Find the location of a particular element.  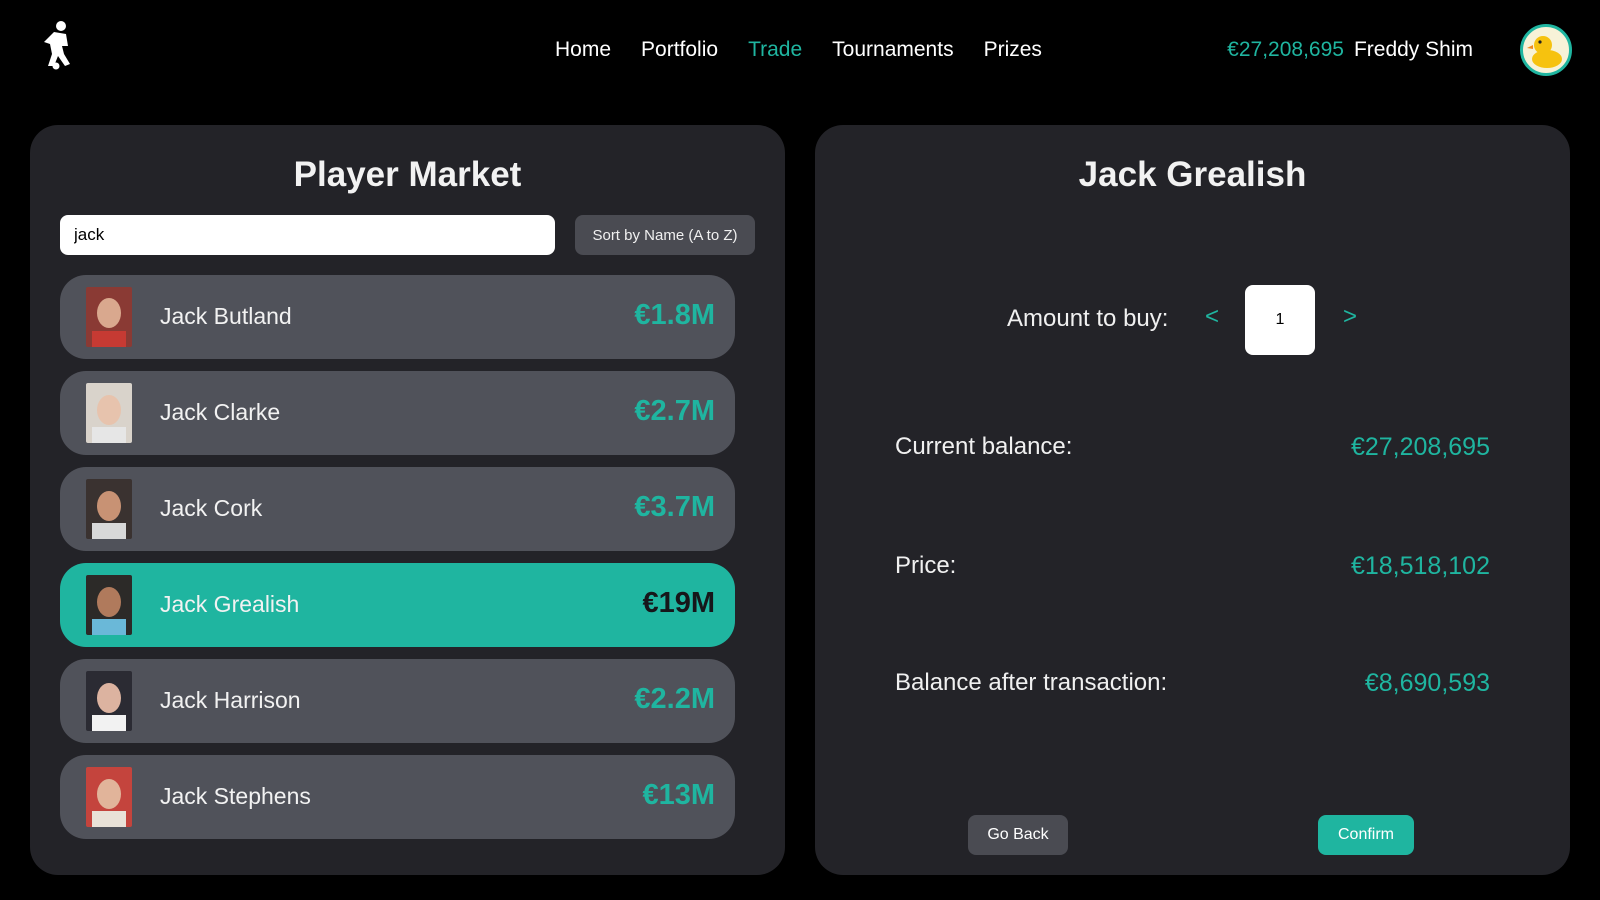

increment-button: > is located at coordinates (1350, 317).